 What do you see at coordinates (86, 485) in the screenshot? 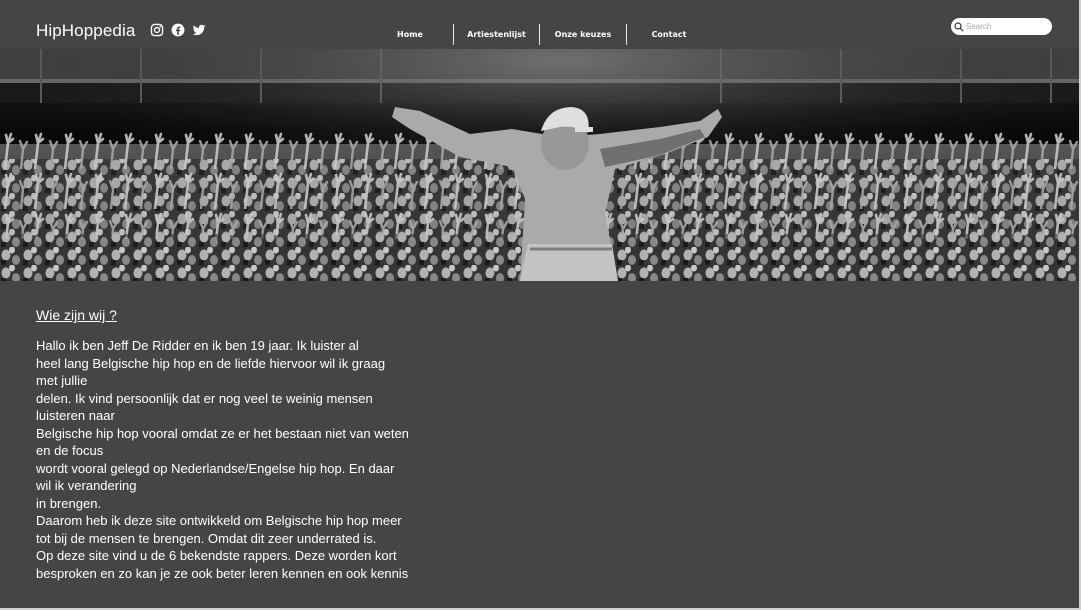
I see `about-line: wil ik verandering` at bounding box center [86, 485].